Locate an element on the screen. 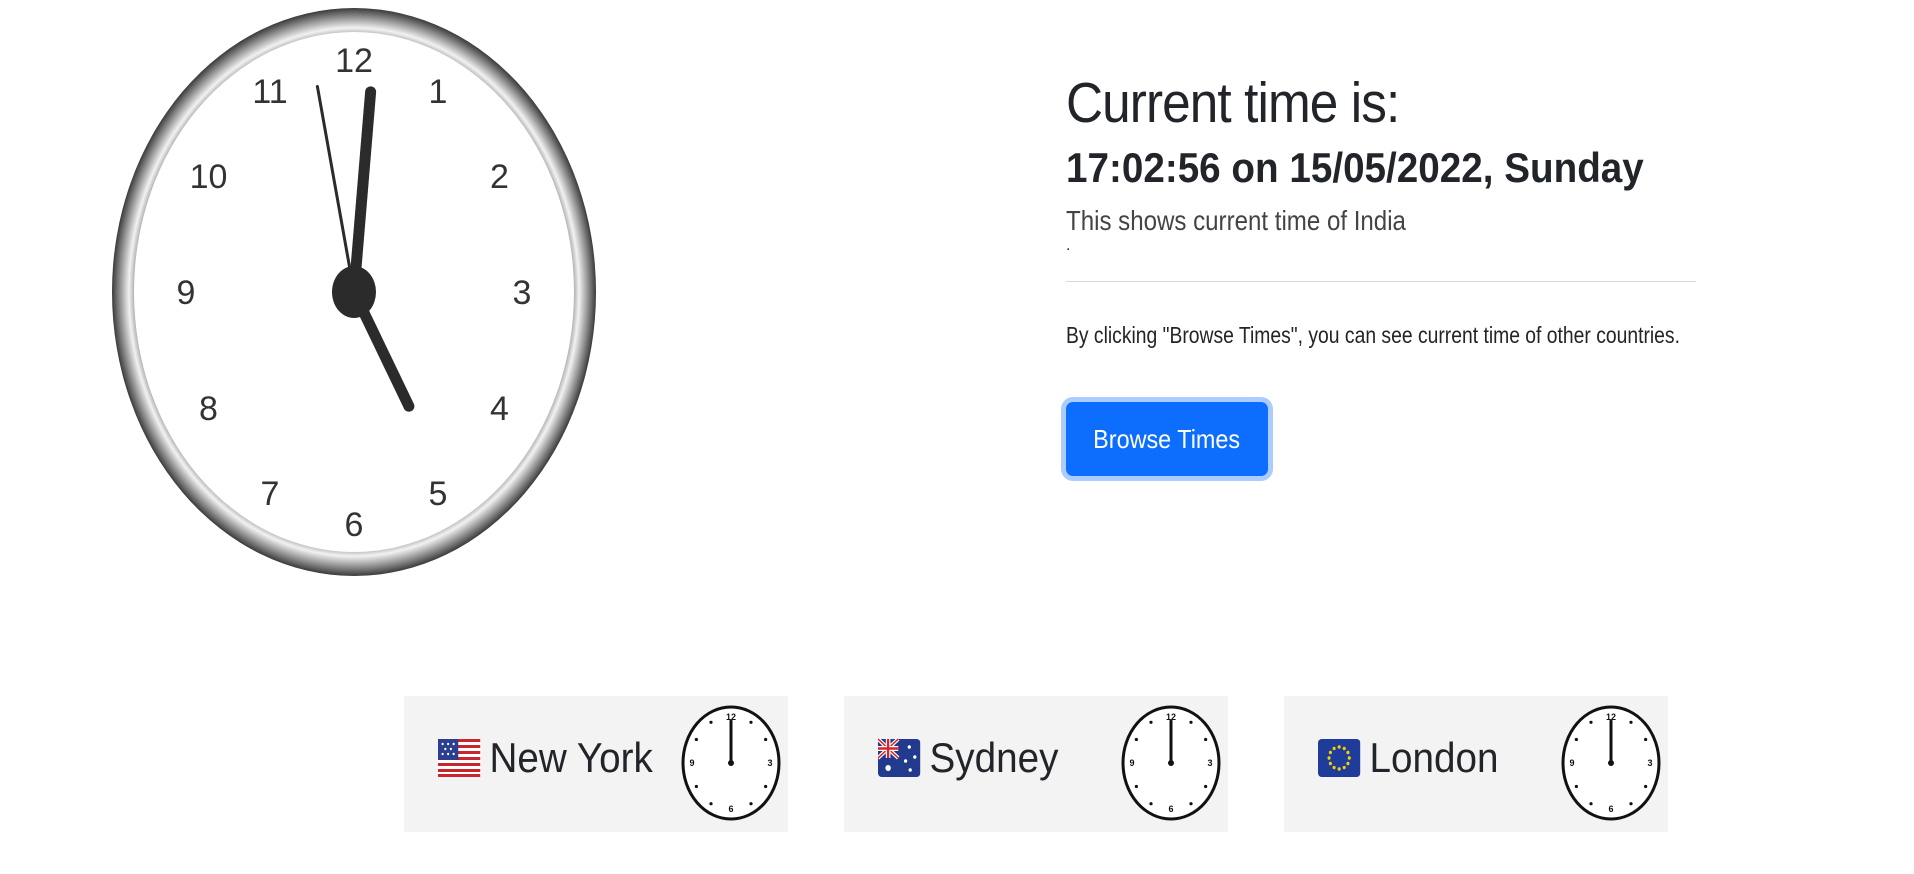 The image size is (1914, 874). clock-numeral: 3 is located at coordinates (522, 293).